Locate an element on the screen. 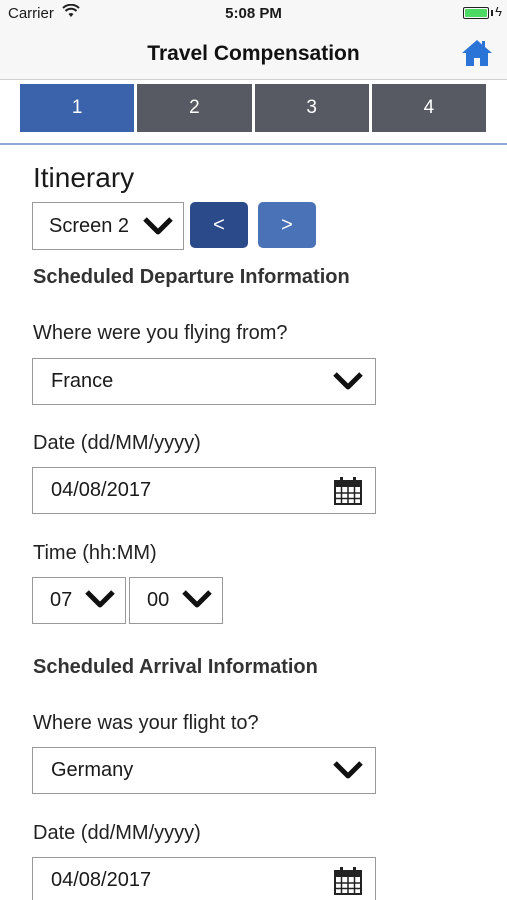 This screenshot has height=900, width=507. departure-country-select: France is located at coordinates (204, 381).